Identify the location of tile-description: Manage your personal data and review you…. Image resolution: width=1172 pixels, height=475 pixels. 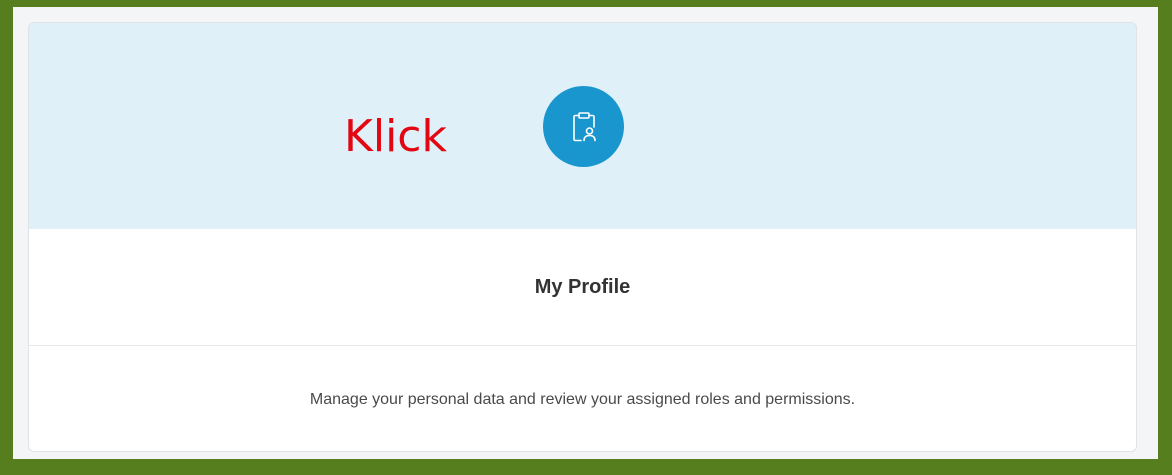
(582, 399).